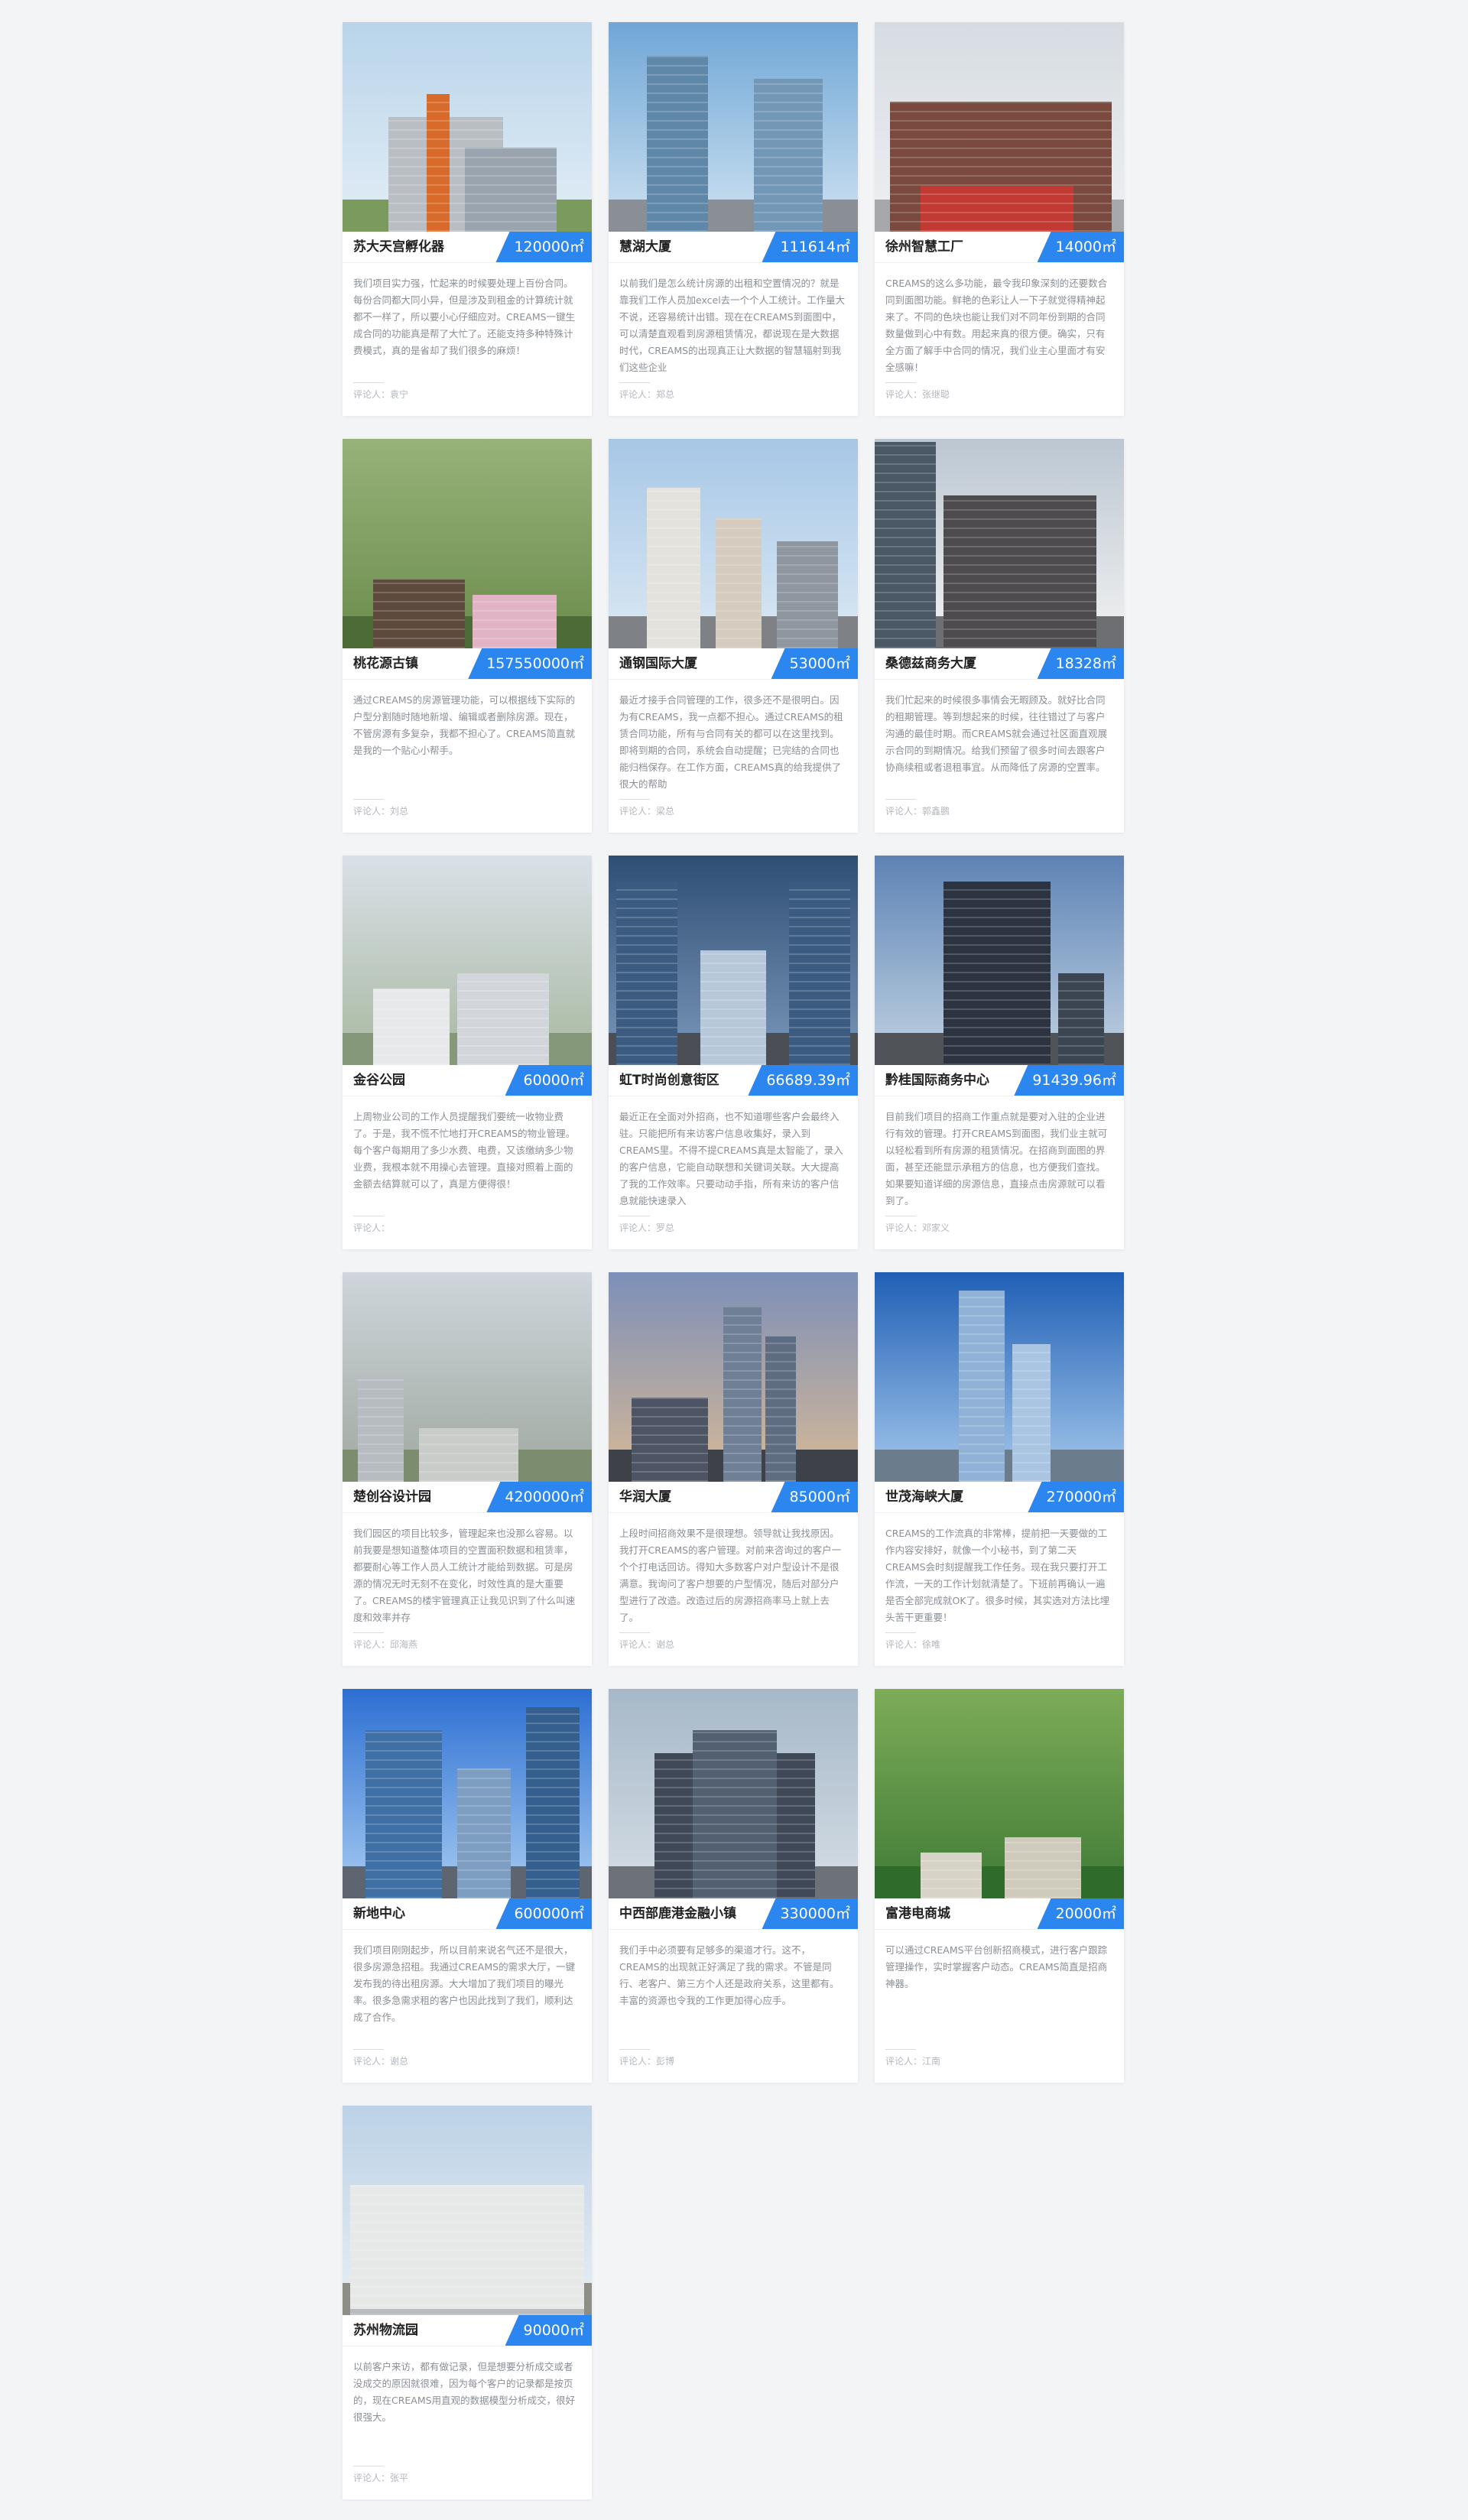  I want to click on project-area-badge: 18328㎡, so click(1080, 663).